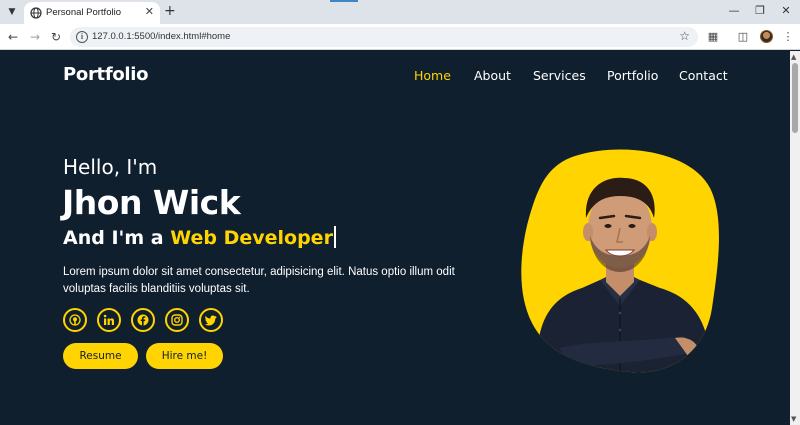 The width and height of the screenshot is (800, 425). Describe the element at coordinates (384, 37) in the screenshot. I see `address-bar: i 127.0.0.1:5500/index.html#home ☆` at that location.